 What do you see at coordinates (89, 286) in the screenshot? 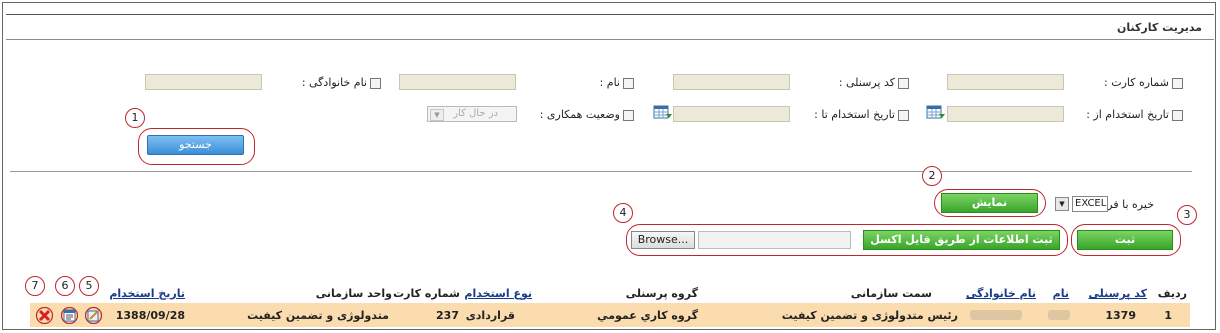
I see `callout-5-number: 5` at bounding box center [89, 286].